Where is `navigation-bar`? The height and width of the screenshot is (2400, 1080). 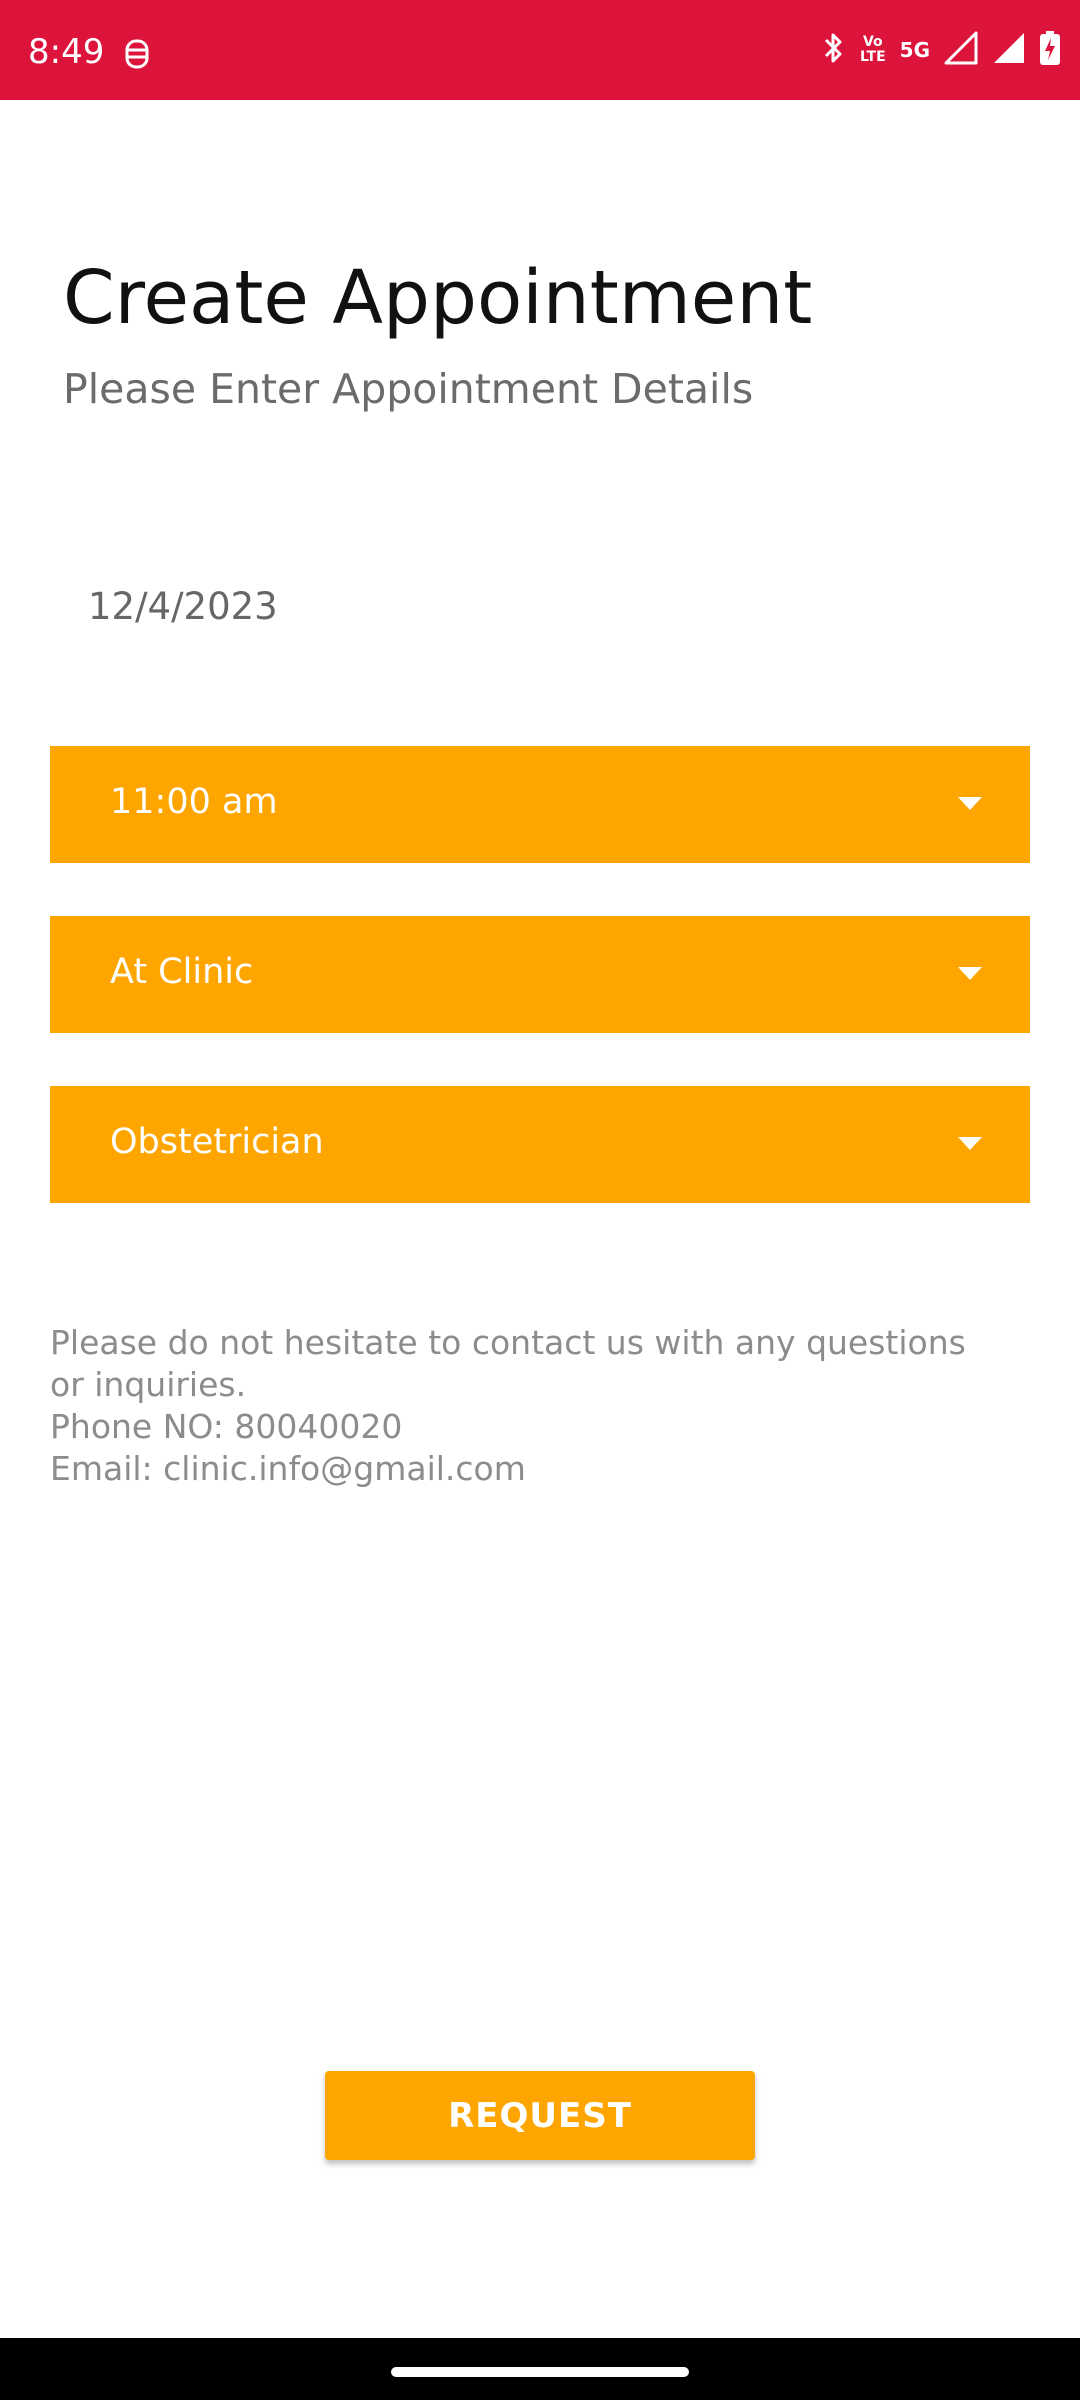
navigation-bar is located at coordinates (540, 2369).